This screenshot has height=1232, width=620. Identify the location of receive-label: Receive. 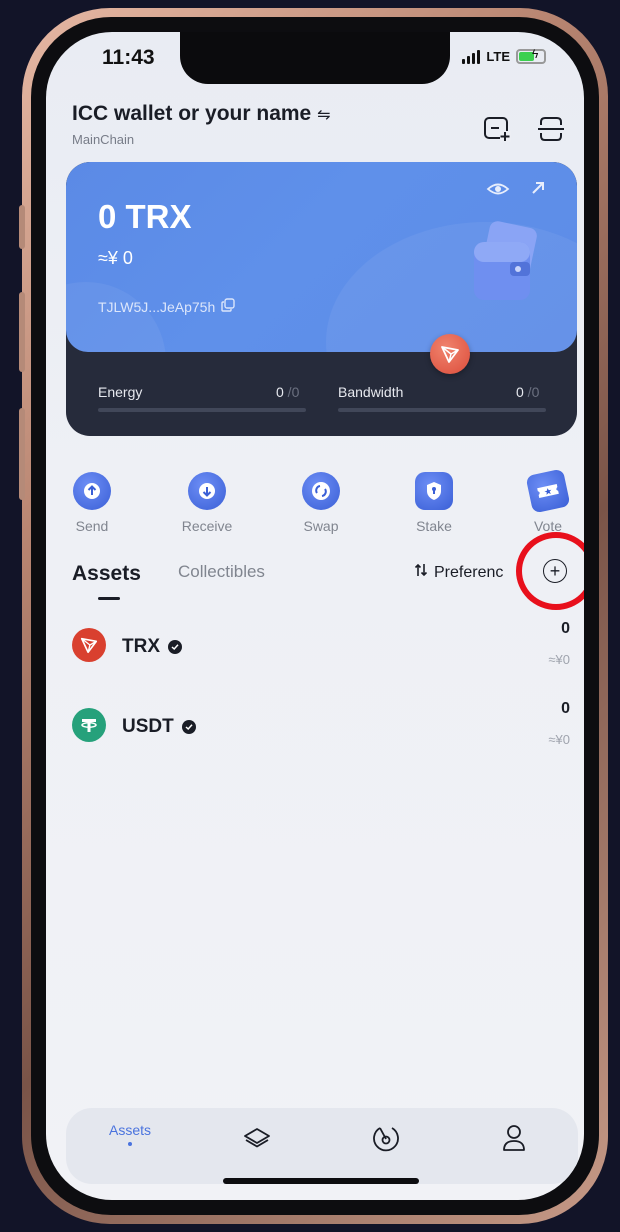
(207, 526).